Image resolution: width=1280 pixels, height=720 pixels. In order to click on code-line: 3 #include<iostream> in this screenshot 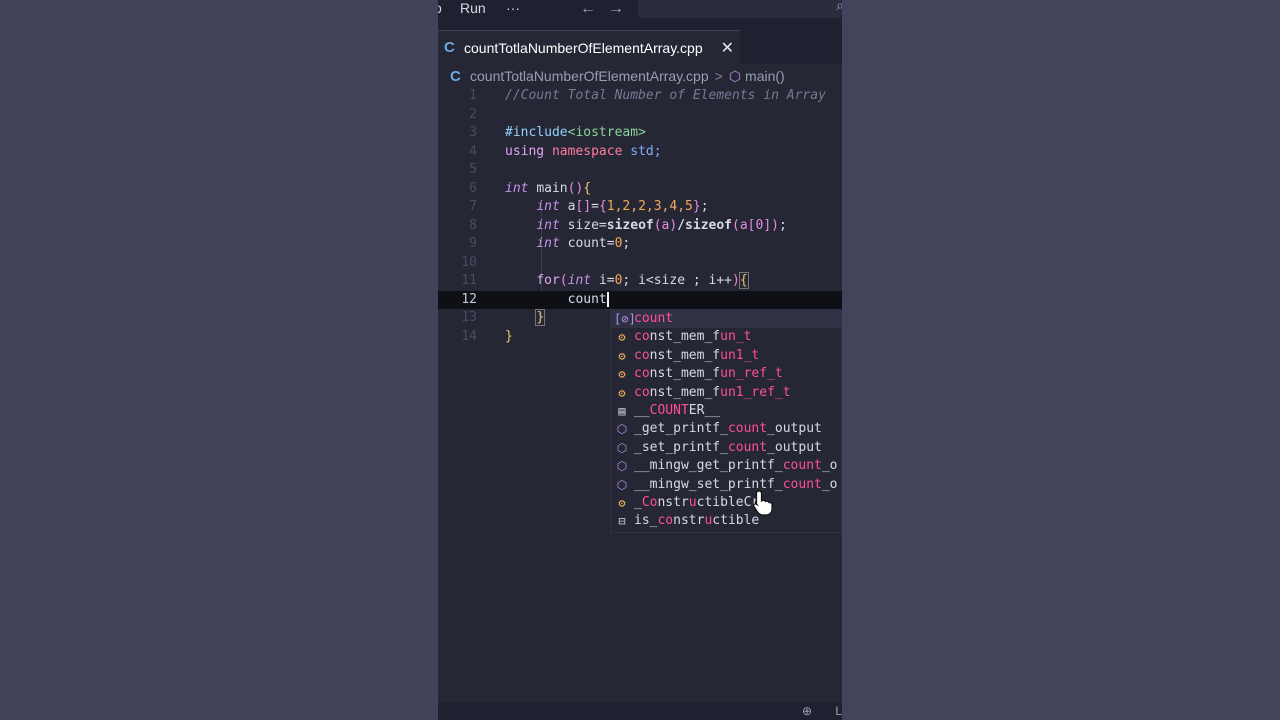, I will do `click(557, 132)`.